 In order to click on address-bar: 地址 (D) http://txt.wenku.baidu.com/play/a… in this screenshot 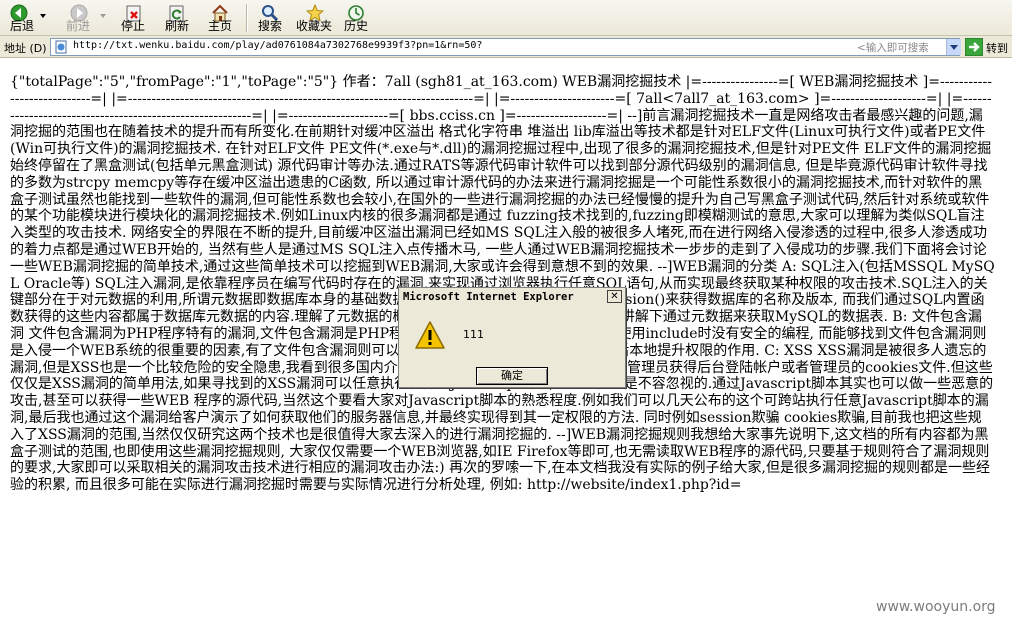, I will do `click(506, 47)`.